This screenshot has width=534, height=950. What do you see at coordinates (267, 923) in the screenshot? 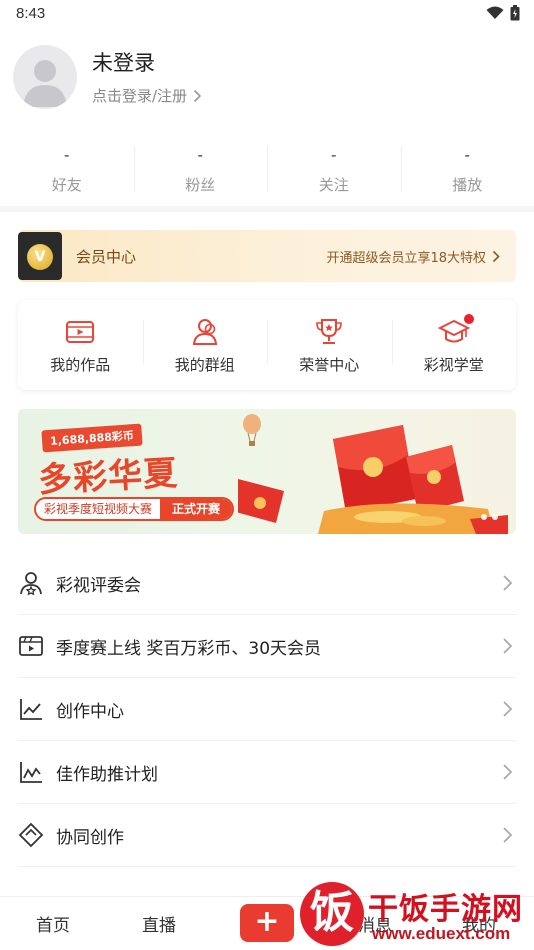
I see `nav-create-button: +` at bounding box center [267, 923].